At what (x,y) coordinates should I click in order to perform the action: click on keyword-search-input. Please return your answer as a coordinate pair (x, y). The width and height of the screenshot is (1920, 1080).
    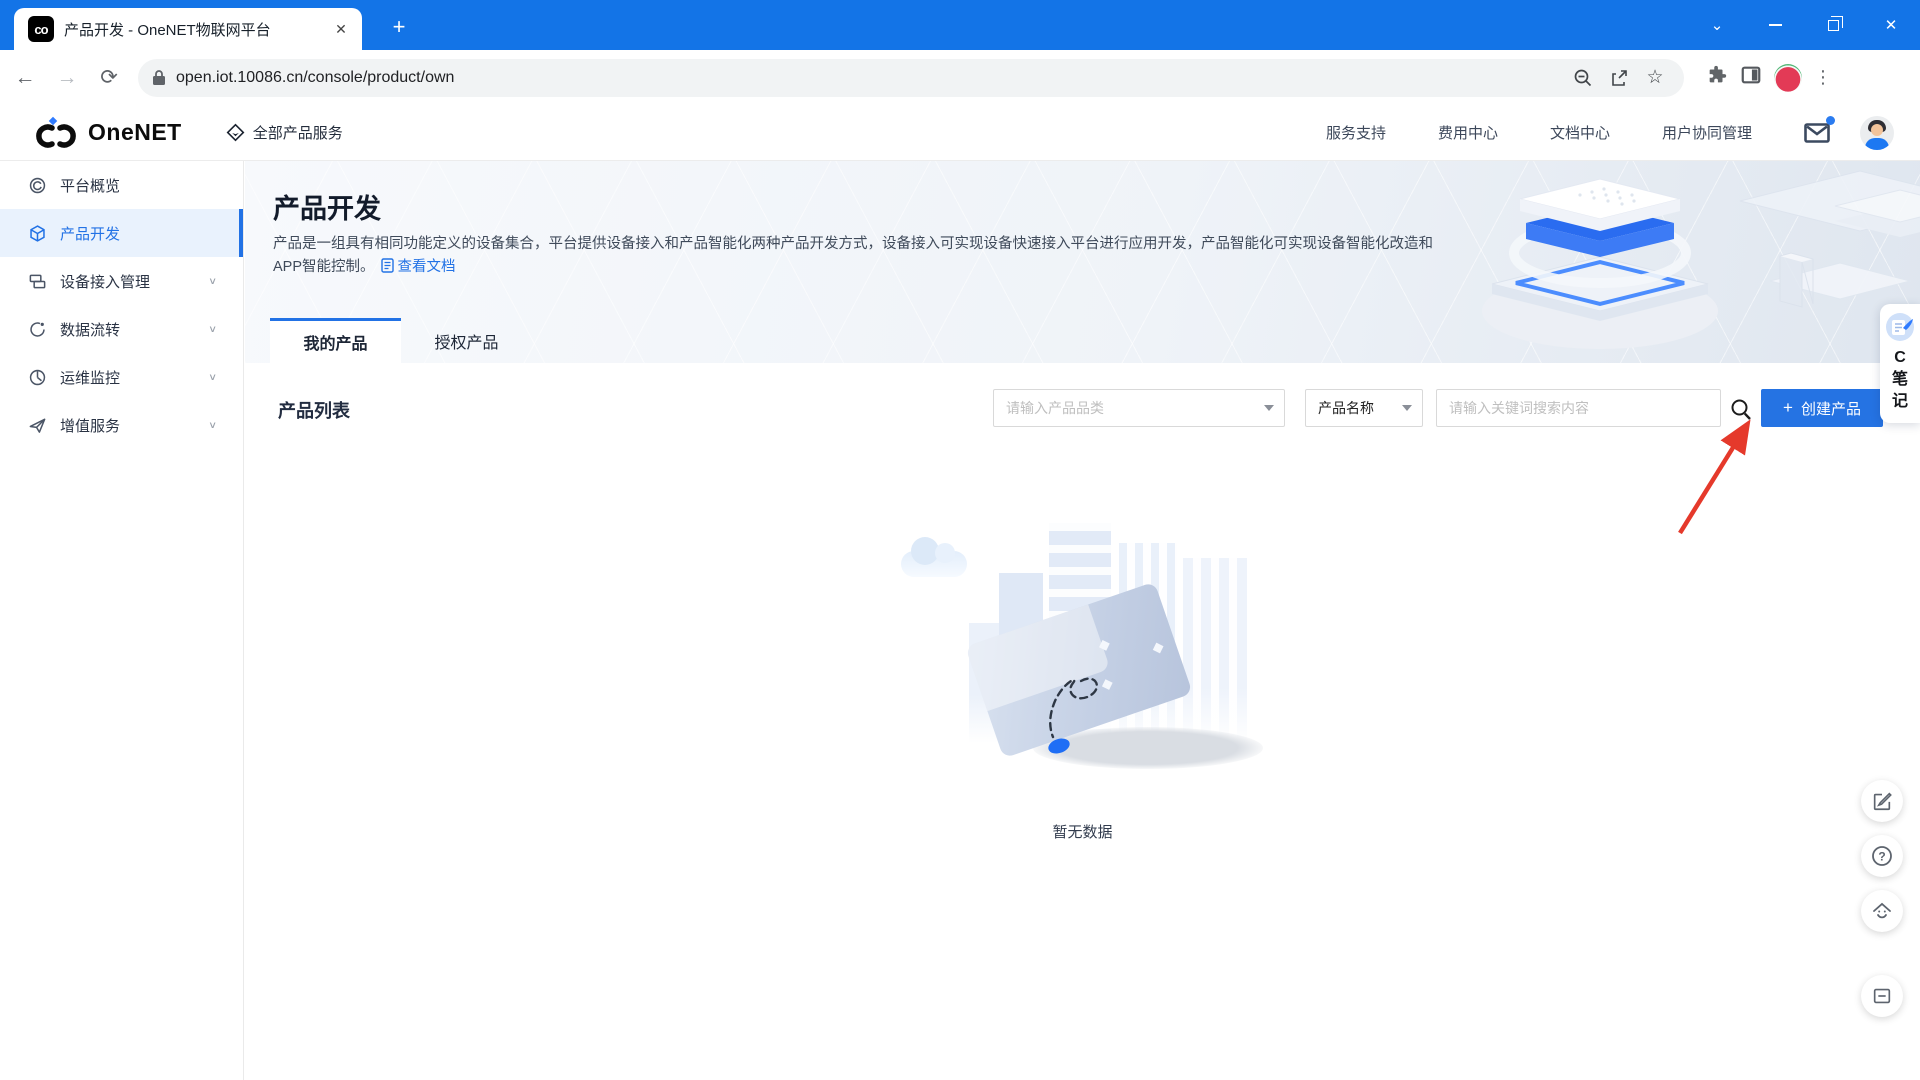
    Looking at the image, I should click on (1578, 408).